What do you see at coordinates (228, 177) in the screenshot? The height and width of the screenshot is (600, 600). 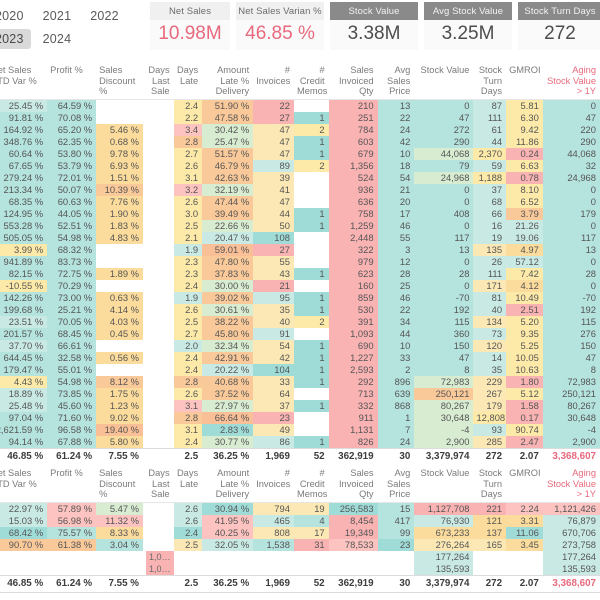 I see `cell-amount_late: 42.63 %` at bounding box center [228, 177].